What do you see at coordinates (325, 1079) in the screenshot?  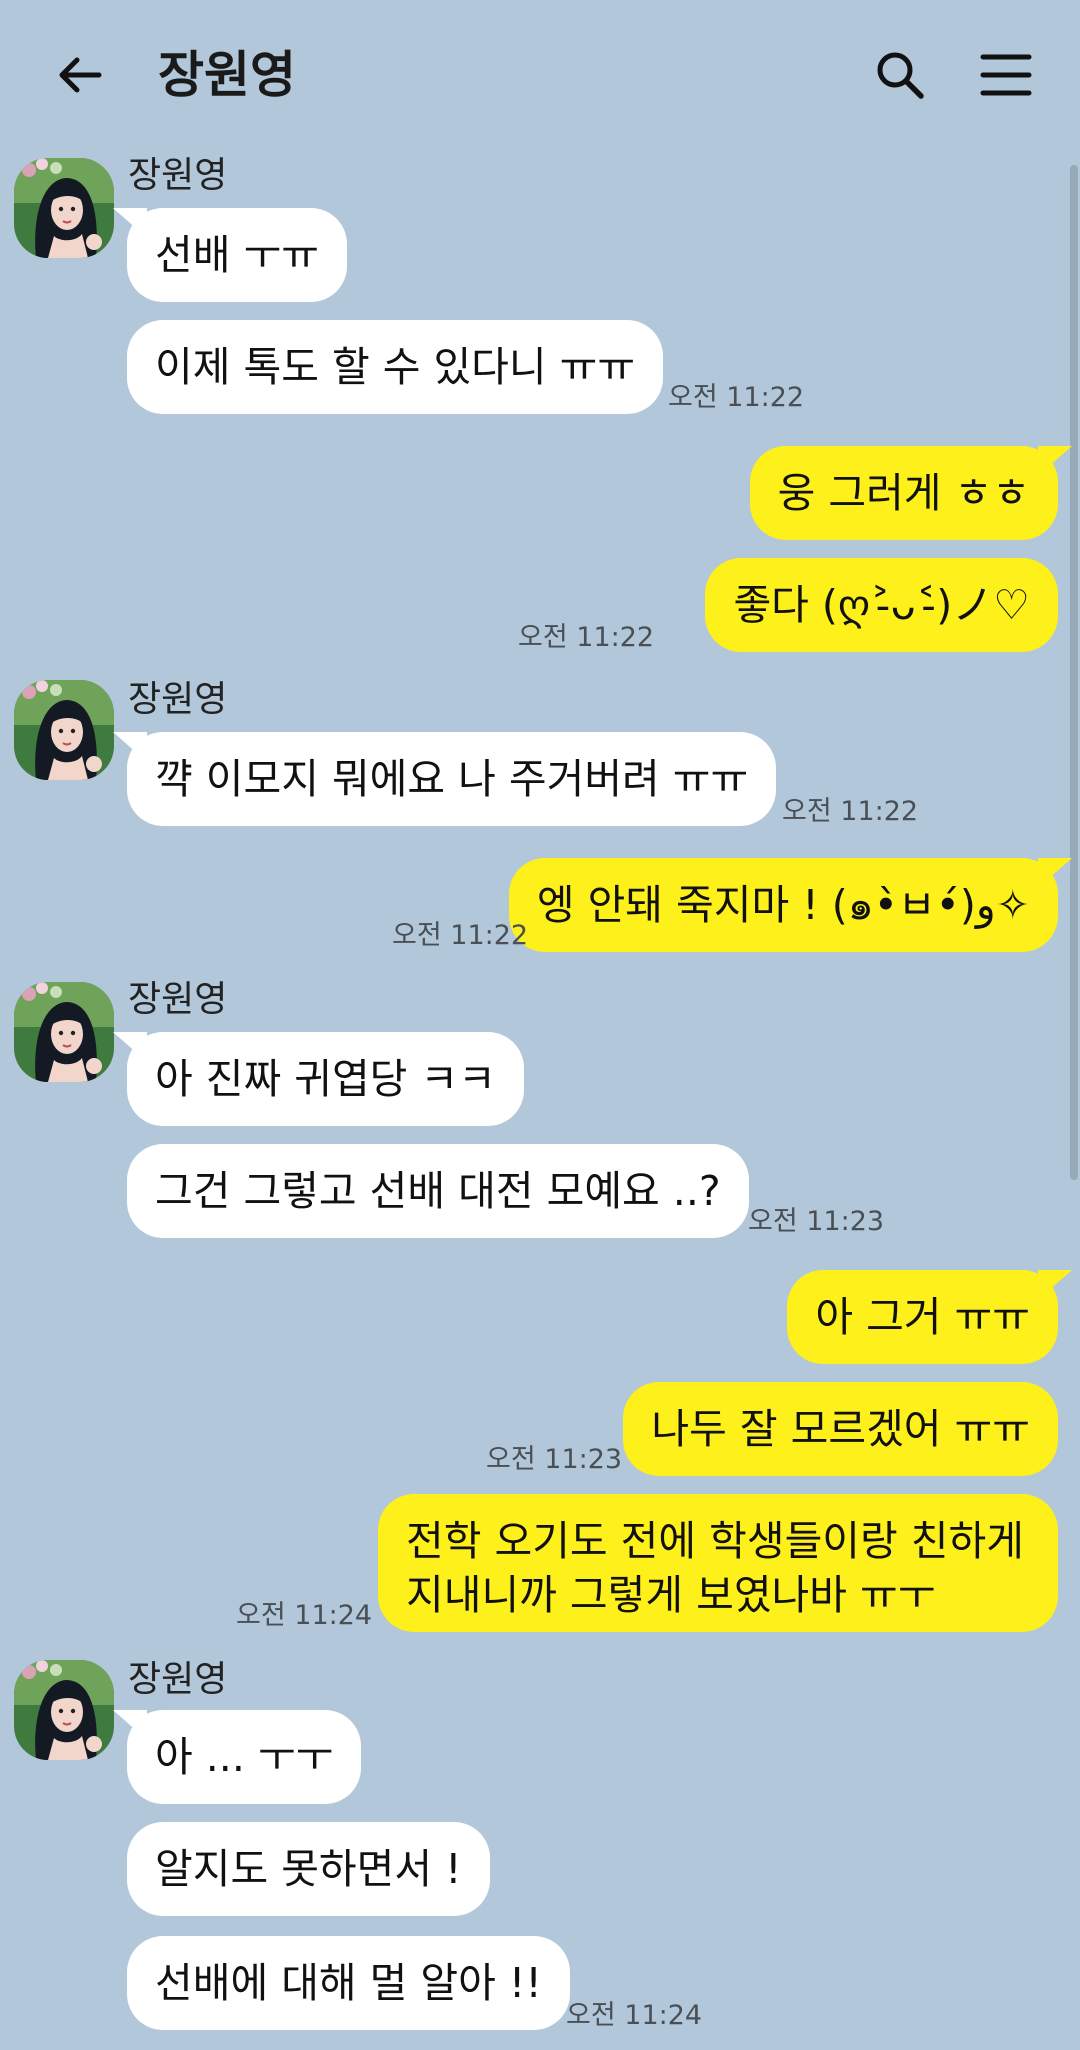 I see `message-text: 아 진짜 귀엽당 ㅋㅋ` at bounding box center [325, 1079].